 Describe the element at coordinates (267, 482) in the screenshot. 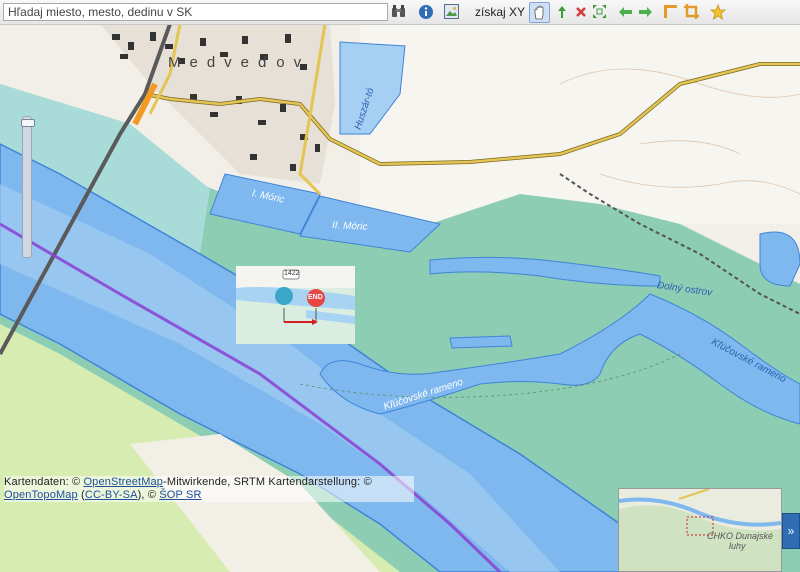

I see `attribution-mid: -Mitwirkende, SRTM Kartendarstellung: ©` at that location.